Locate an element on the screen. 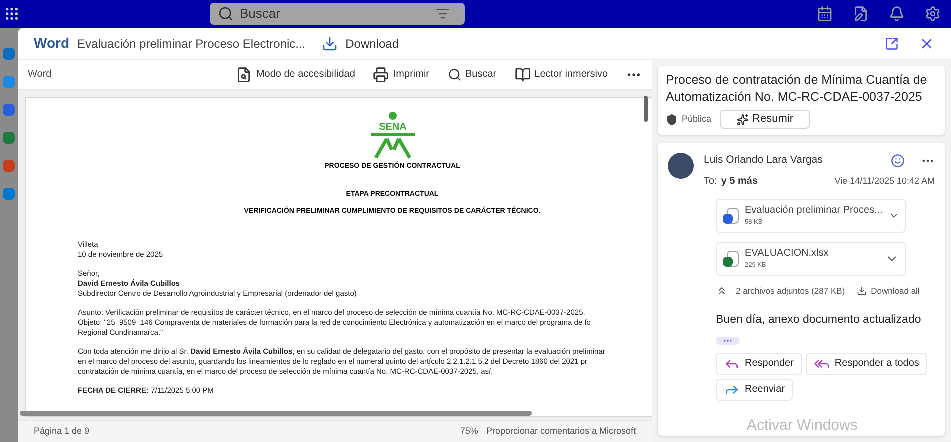  pop-out-icon is located at coordinates (892, 43).